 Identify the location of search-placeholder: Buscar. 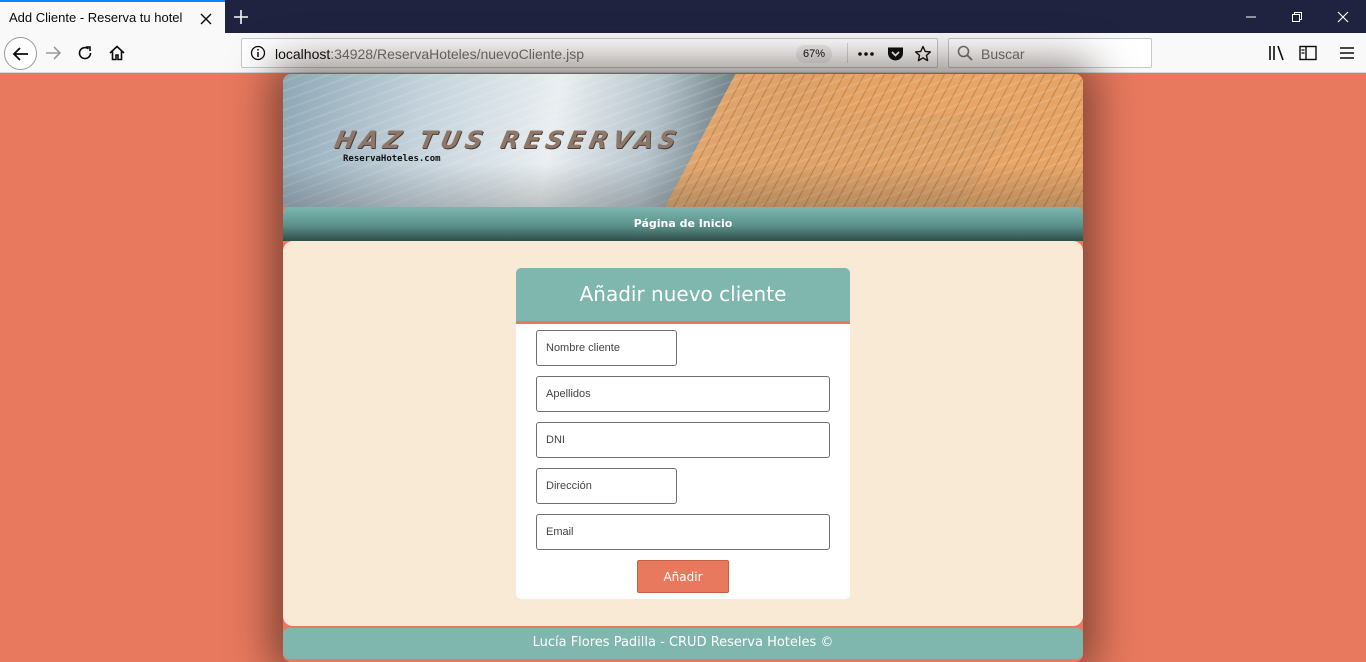
(1003, 54).